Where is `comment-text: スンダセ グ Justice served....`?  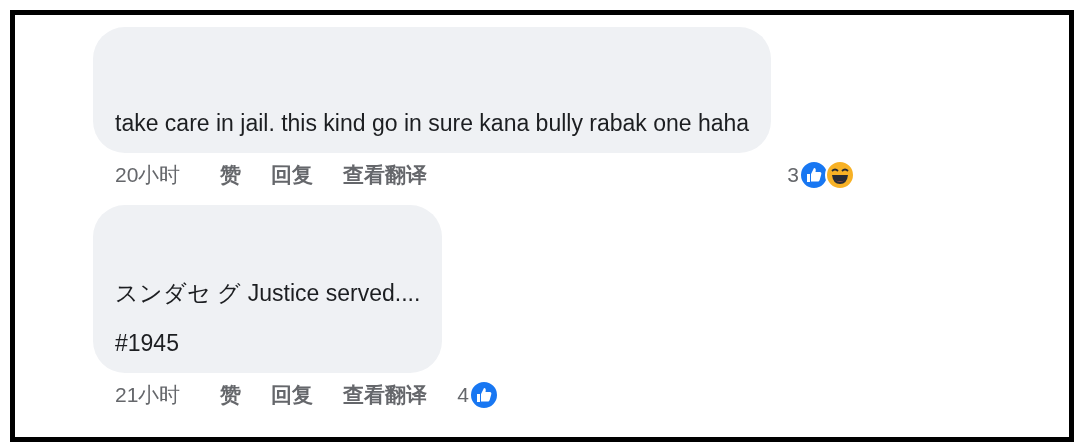
comment-text: スンダセ グ Justice served.... is located at coordinates (268, 293).